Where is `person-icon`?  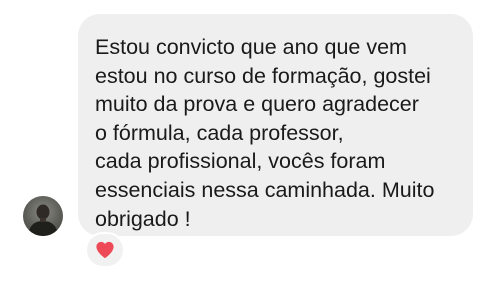 person-icon is located at coordinates (43, 220).